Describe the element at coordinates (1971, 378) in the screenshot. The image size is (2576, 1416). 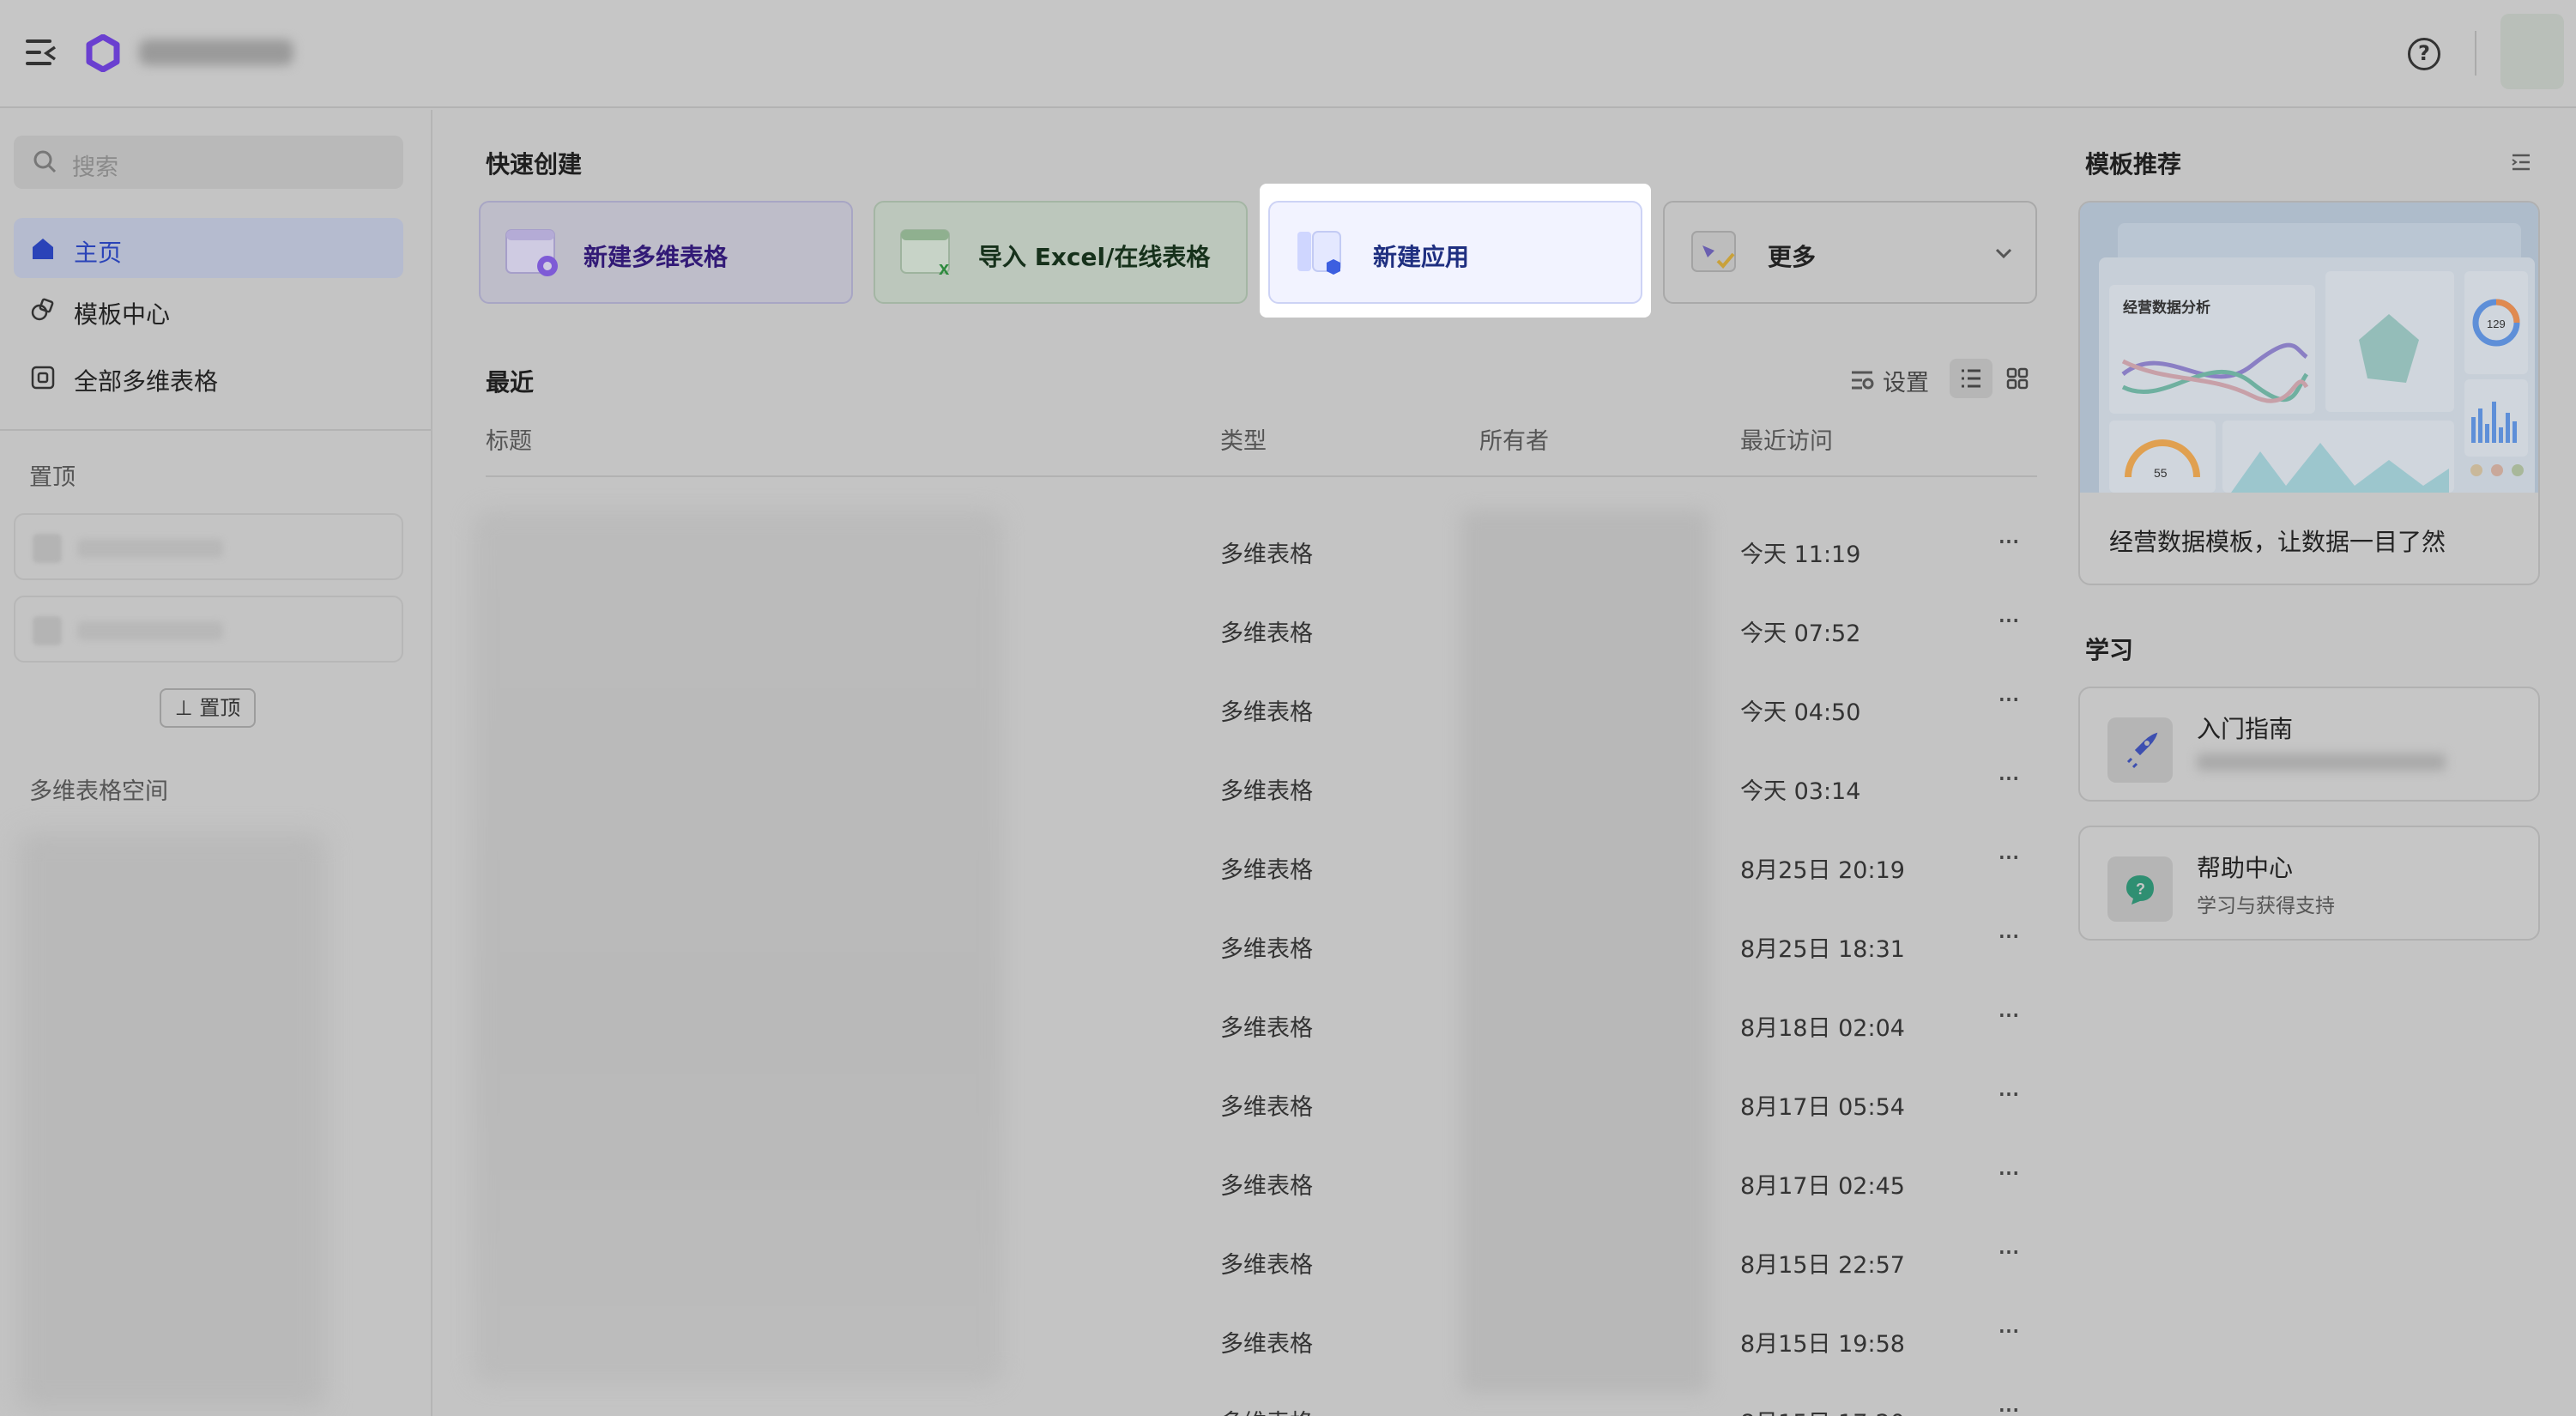
I see `list-view-icon` at that location.